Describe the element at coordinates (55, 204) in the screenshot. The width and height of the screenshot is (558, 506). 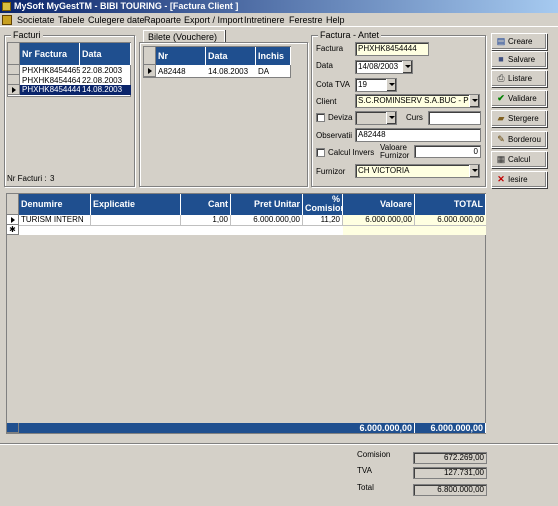
I see `detail-col-denumire: Denumire` at that location.